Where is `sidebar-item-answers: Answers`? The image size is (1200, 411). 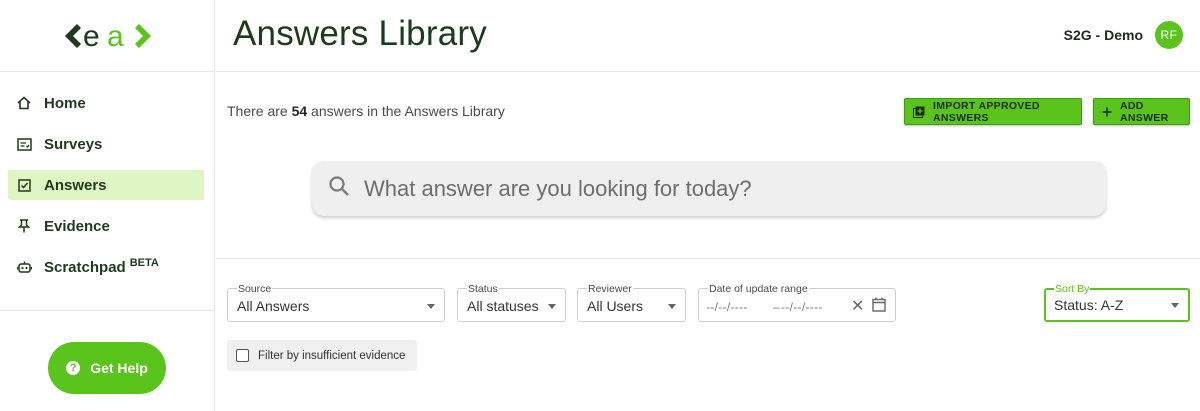
sidebar-item-answers: Answers is located at coordinates (106, 185).